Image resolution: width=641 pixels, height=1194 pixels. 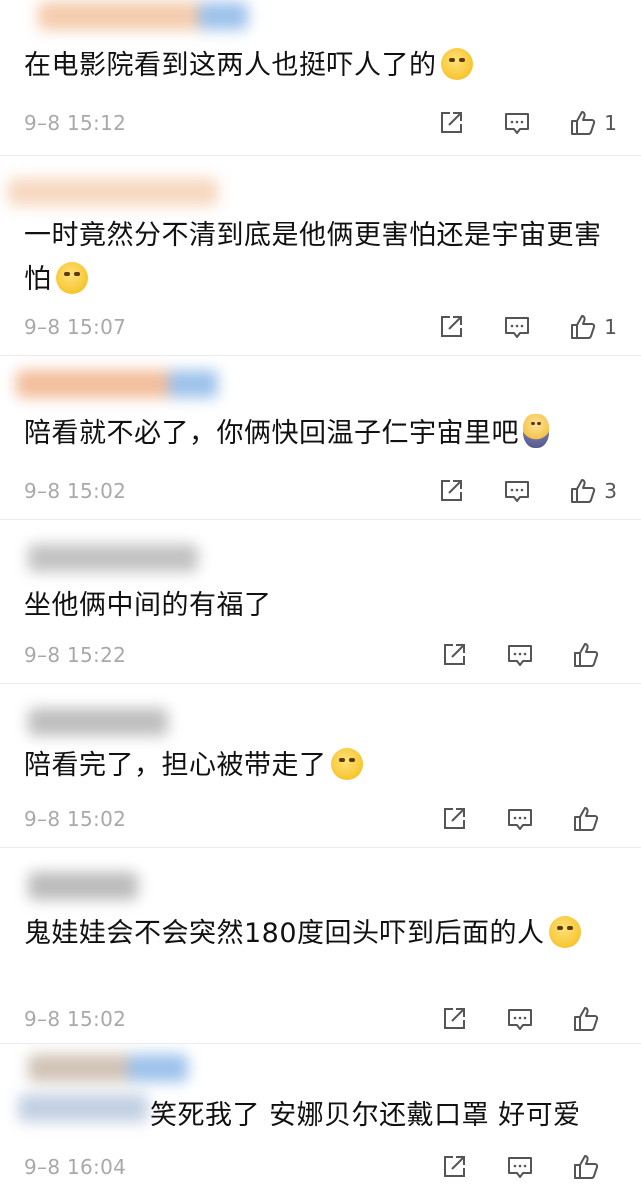 I want to click on comment-text-content: 陪看就不必了，你俩快回温子仁宇宙里吧, so click(x=271, y=433).